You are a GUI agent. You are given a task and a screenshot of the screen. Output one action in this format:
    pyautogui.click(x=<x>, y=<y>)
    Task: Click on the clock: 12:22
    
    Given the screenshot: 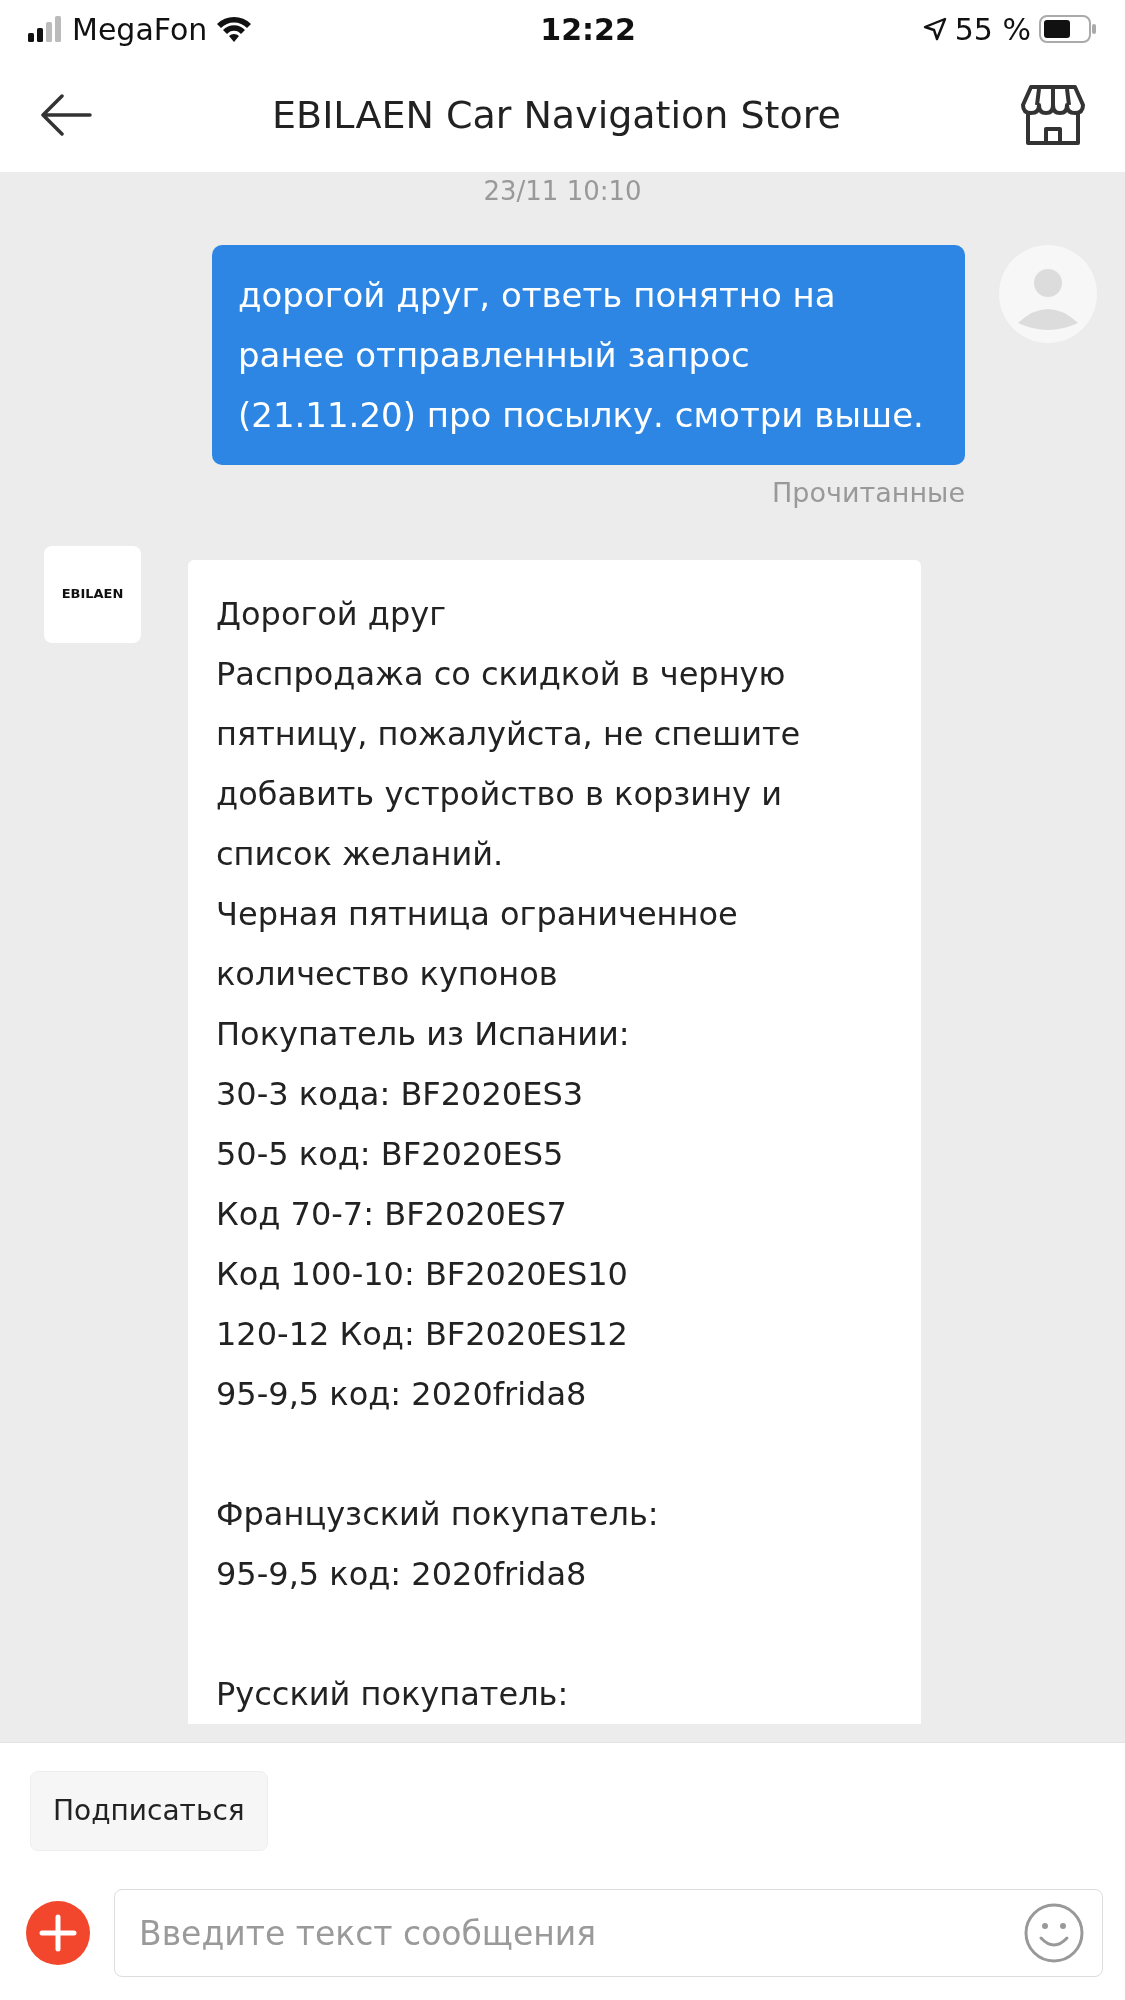 What is the action you would take?
    pyautogui.click(x=588, y=29)
    